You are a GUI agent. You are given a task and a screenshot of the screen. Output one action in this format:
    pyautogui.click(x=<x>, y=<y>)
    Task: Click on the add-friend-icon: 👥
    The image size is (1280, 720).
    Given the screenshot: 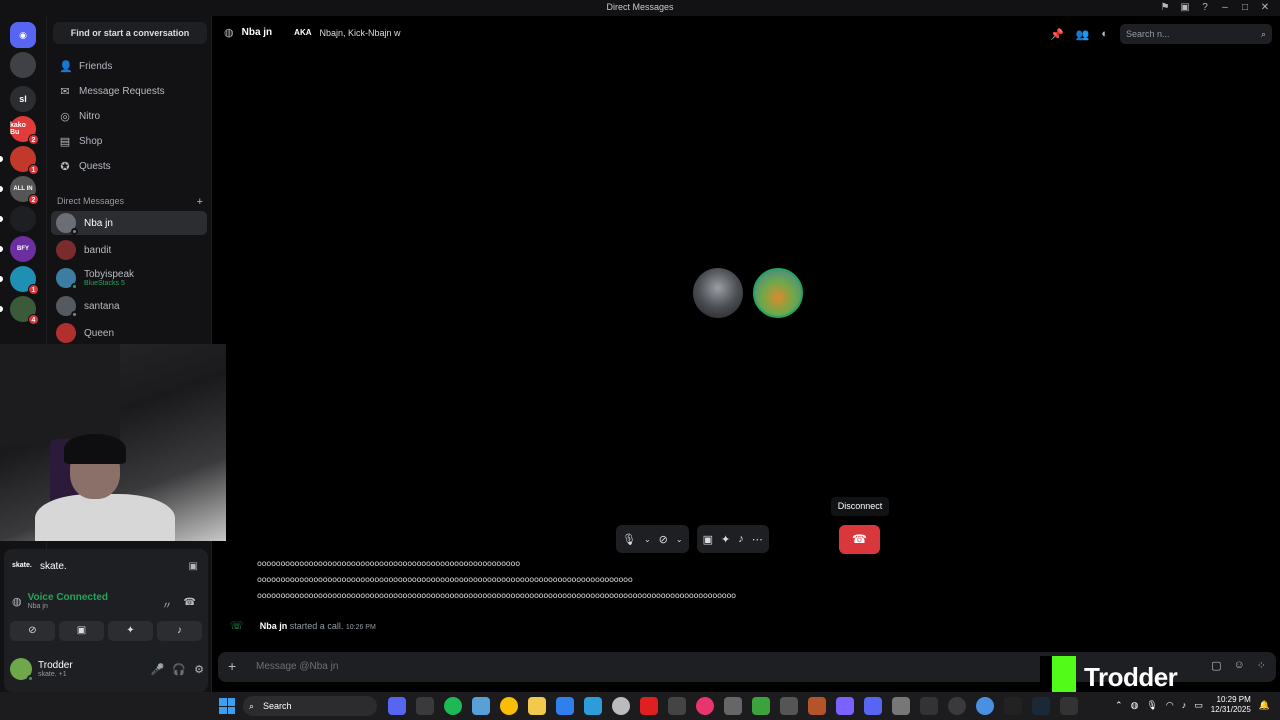 What is the action you would take?
    pyautogui.click(x=1083, y=34)
    